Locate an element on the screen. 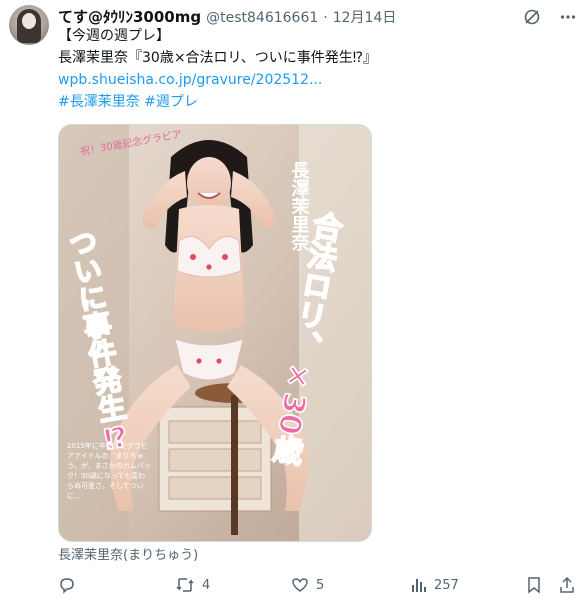 This screenshot has width=587, height=603. bookmark-button is located at coordinates (534, 585).